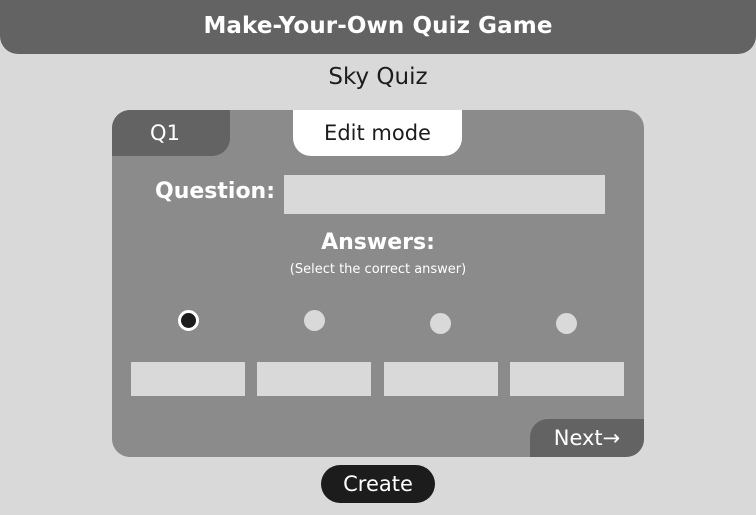 The height and width of the screenshot is (515, 756). Describe the element at coordinates (215, 191) in the screenshot. I see `question-label: Question:` at that location.